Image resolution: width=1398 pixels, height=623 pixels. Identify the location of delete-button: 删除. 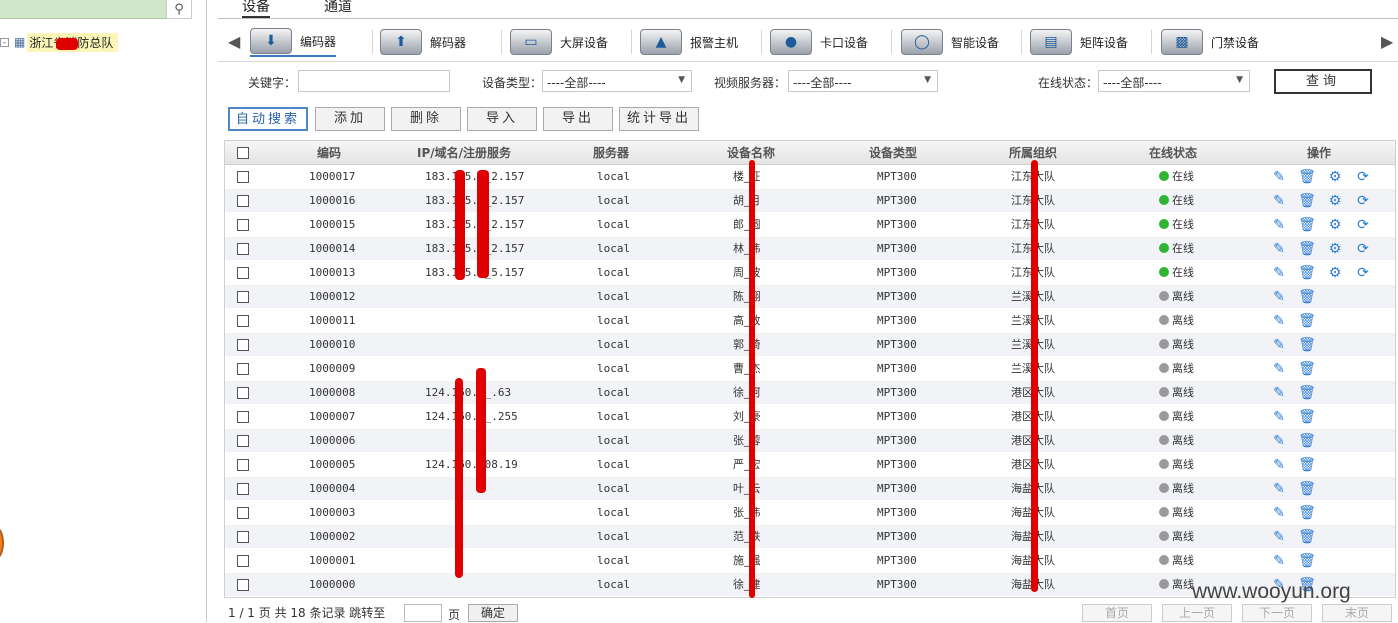
(426, 119).